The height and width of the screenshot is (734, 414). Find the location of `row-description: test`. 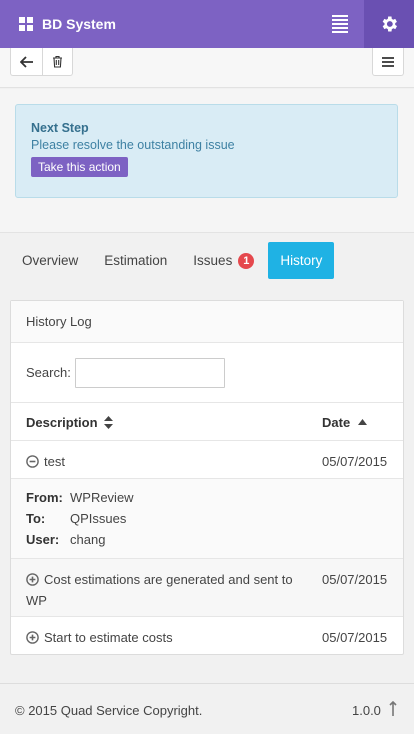

row-description: test is located at coordinates (161, 461).